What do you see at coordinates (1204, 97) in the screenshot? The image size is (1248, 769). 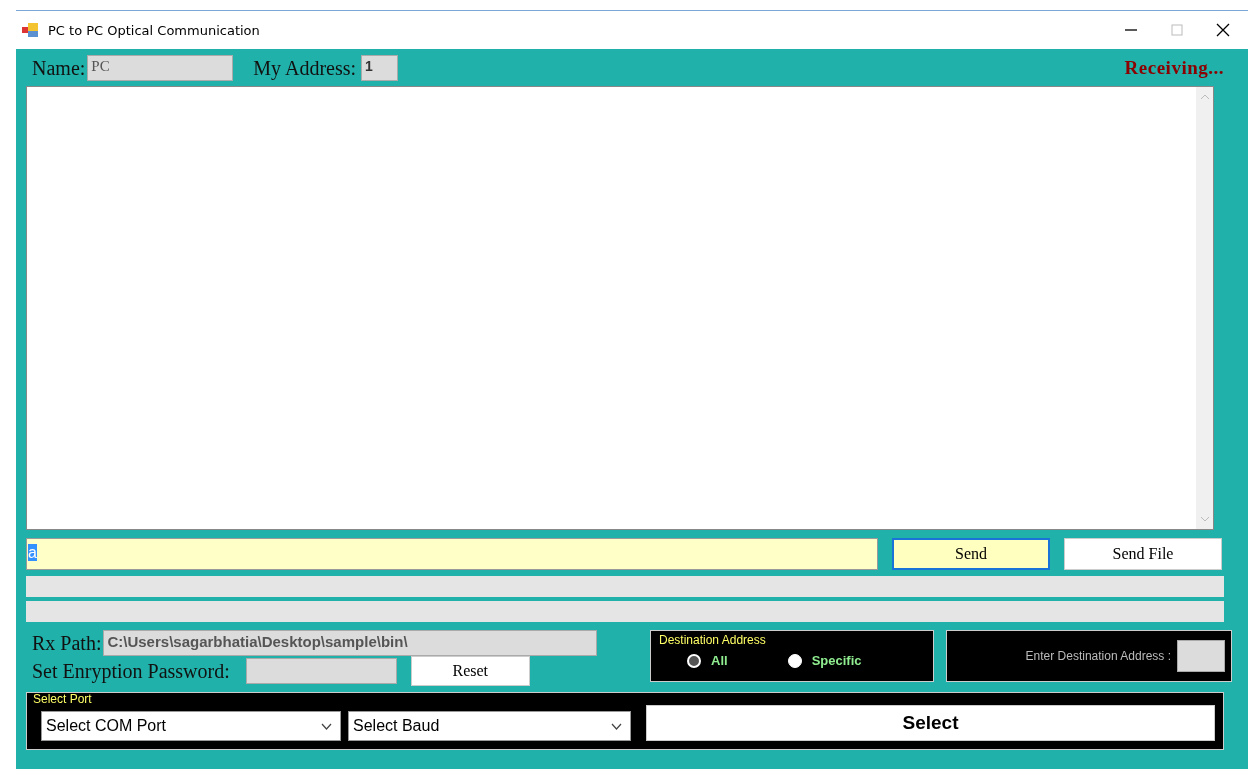 I see `scroll-up-icon` at bounding box center [1204, 97].